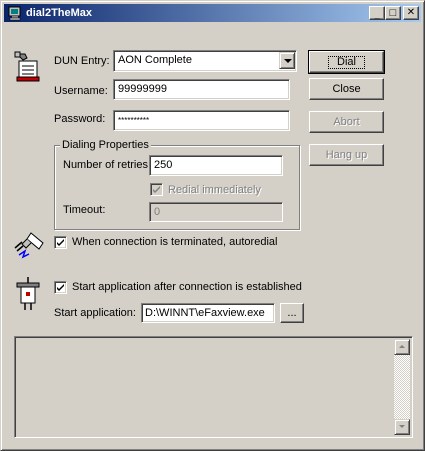  Describe the element at coordinates (402, 387) in the screenshot. I see `log-scrollbar` at that location.